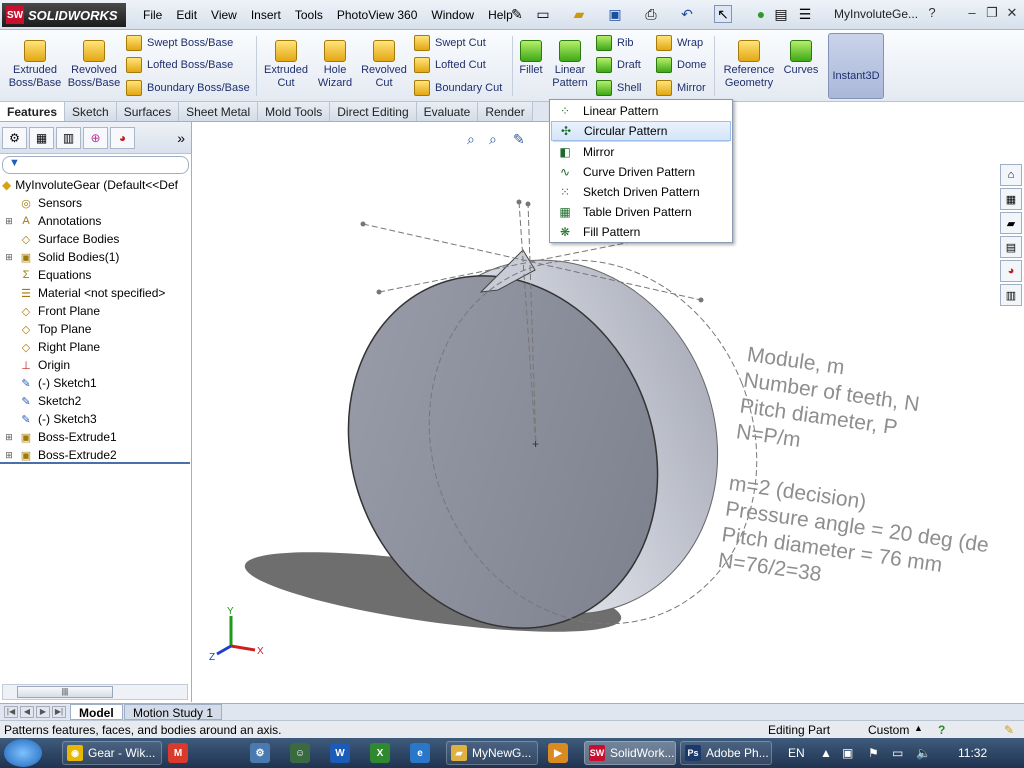  I want to click on word-icon: W, so click(340, 753).